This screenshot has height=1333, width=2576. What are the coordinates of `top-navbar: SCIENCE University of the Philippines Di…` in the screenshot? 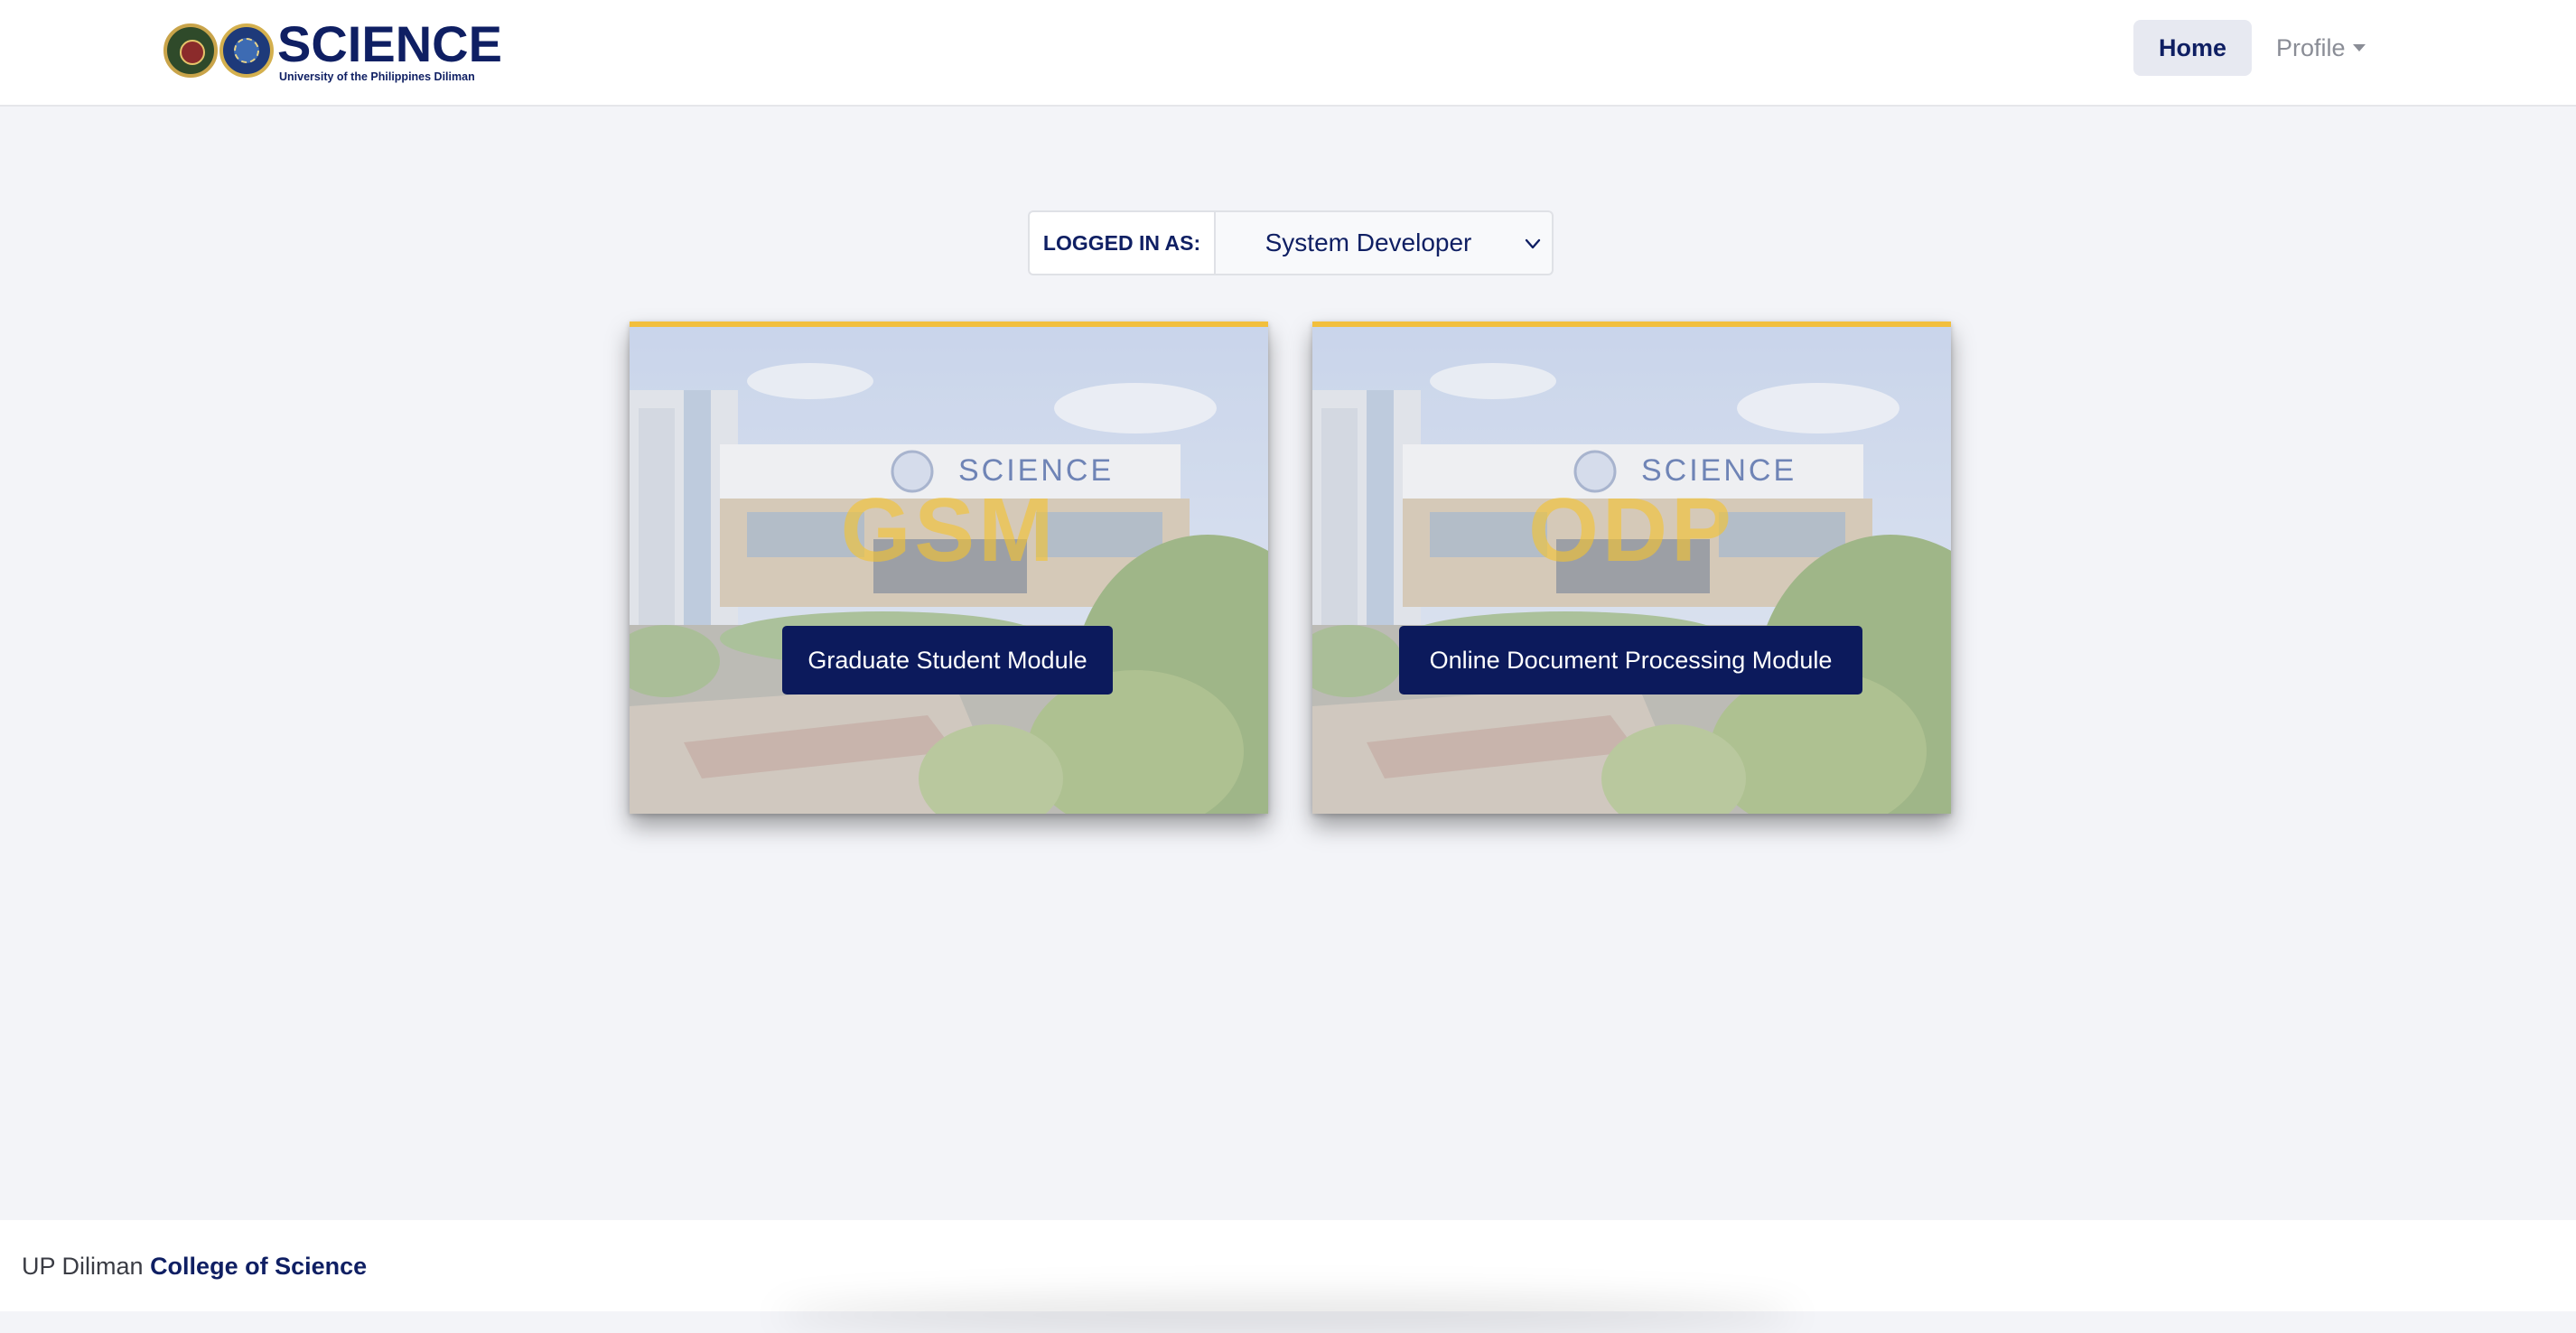 It's located at (1288, 53).